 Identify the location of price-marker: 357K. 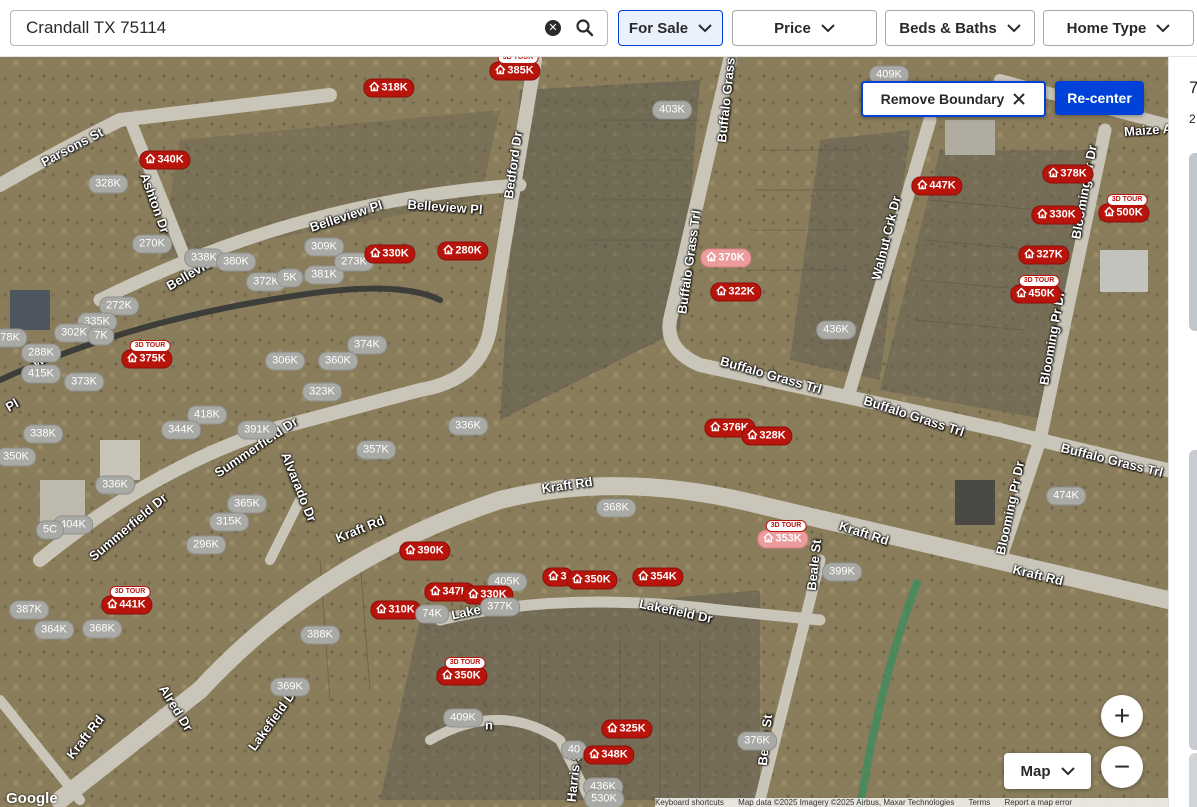
(376, 450).